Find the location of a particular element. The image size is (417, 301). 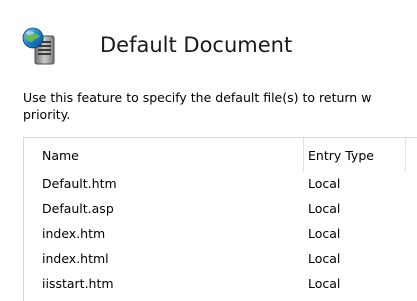

list-item: index.htm Local is located at coordinates (220, 234).